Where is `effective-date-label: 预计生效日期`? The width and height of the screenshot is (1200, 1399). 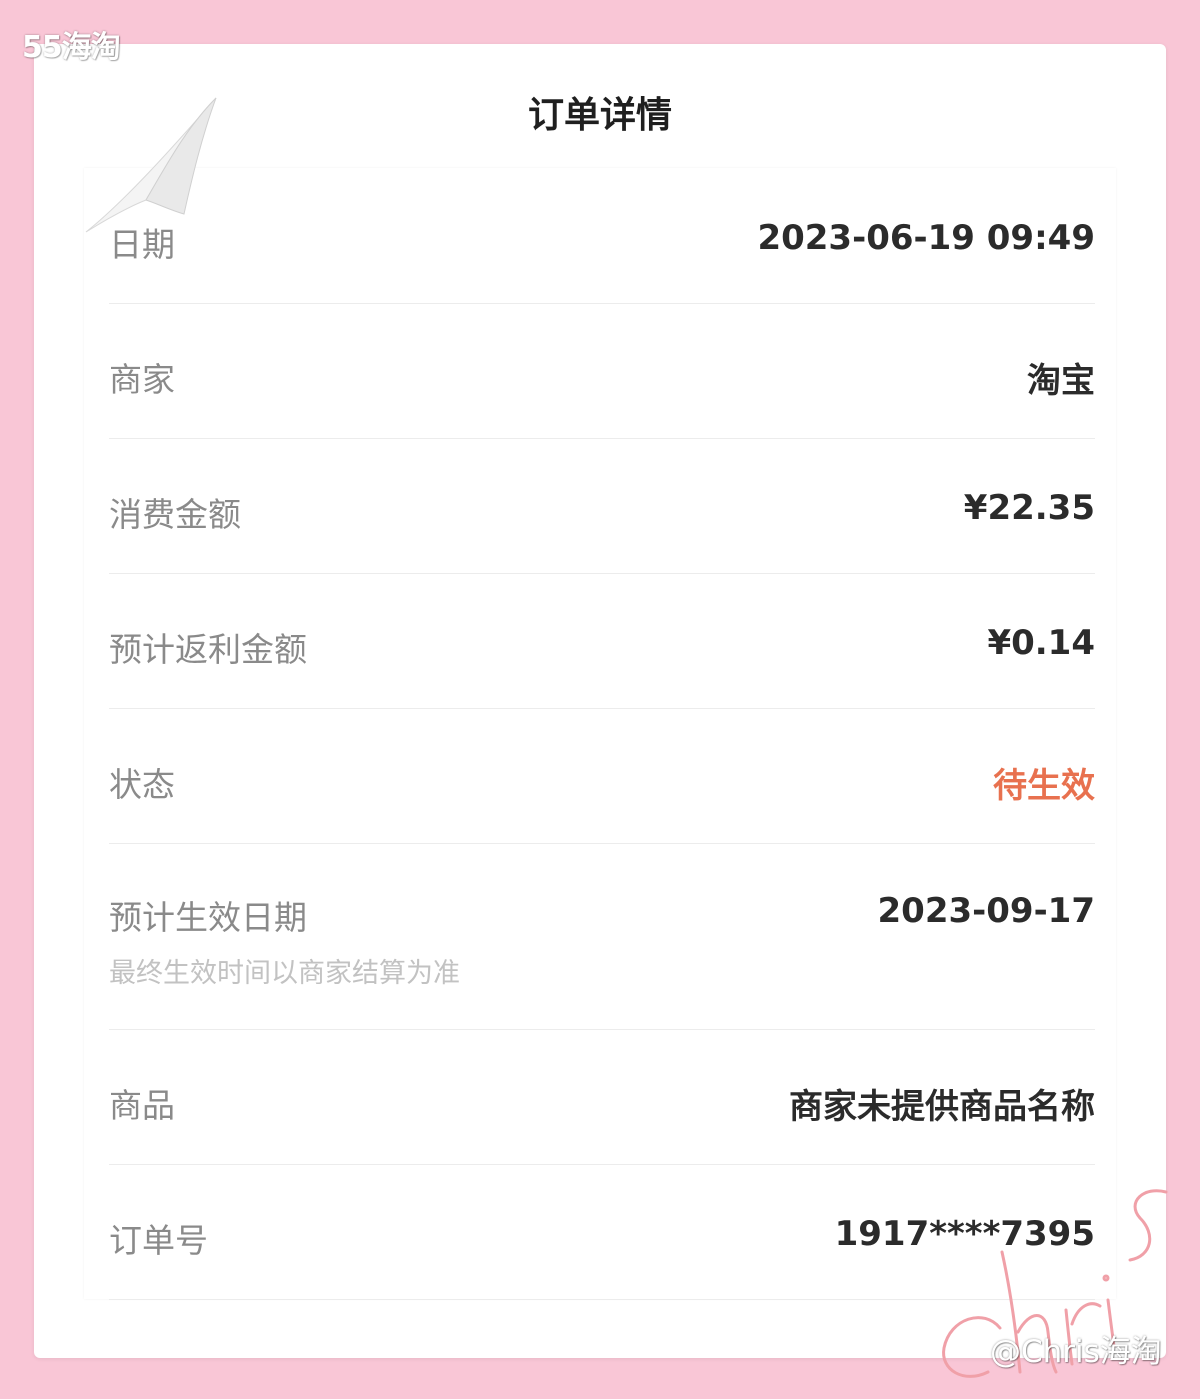
effective-date-label: 预计生效日期 is located at coordinates (208, 917).